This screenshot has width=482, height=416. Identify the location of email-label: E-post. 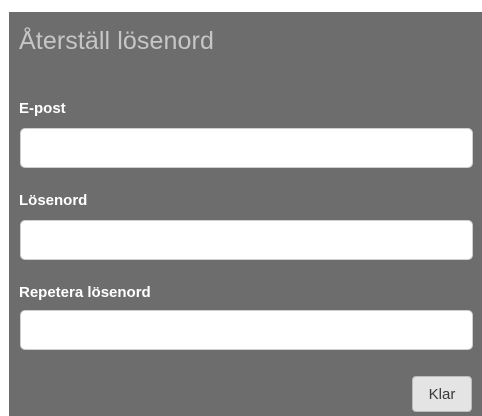
(42, 108).